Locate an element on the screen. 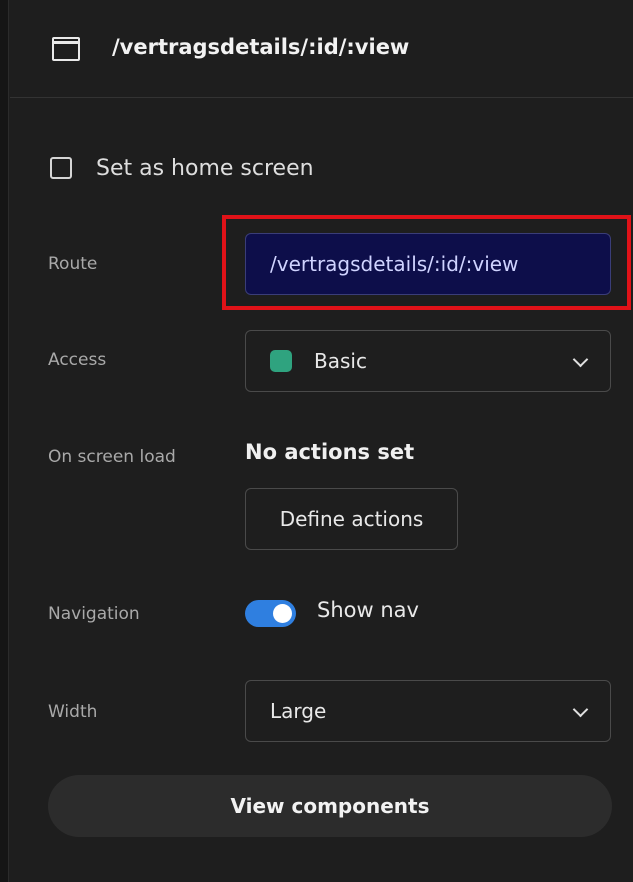 The width and height of the screenshot is (633, 882). screen-title: /vertragsdetails/:id/:view is located at coordinates (261, 47).